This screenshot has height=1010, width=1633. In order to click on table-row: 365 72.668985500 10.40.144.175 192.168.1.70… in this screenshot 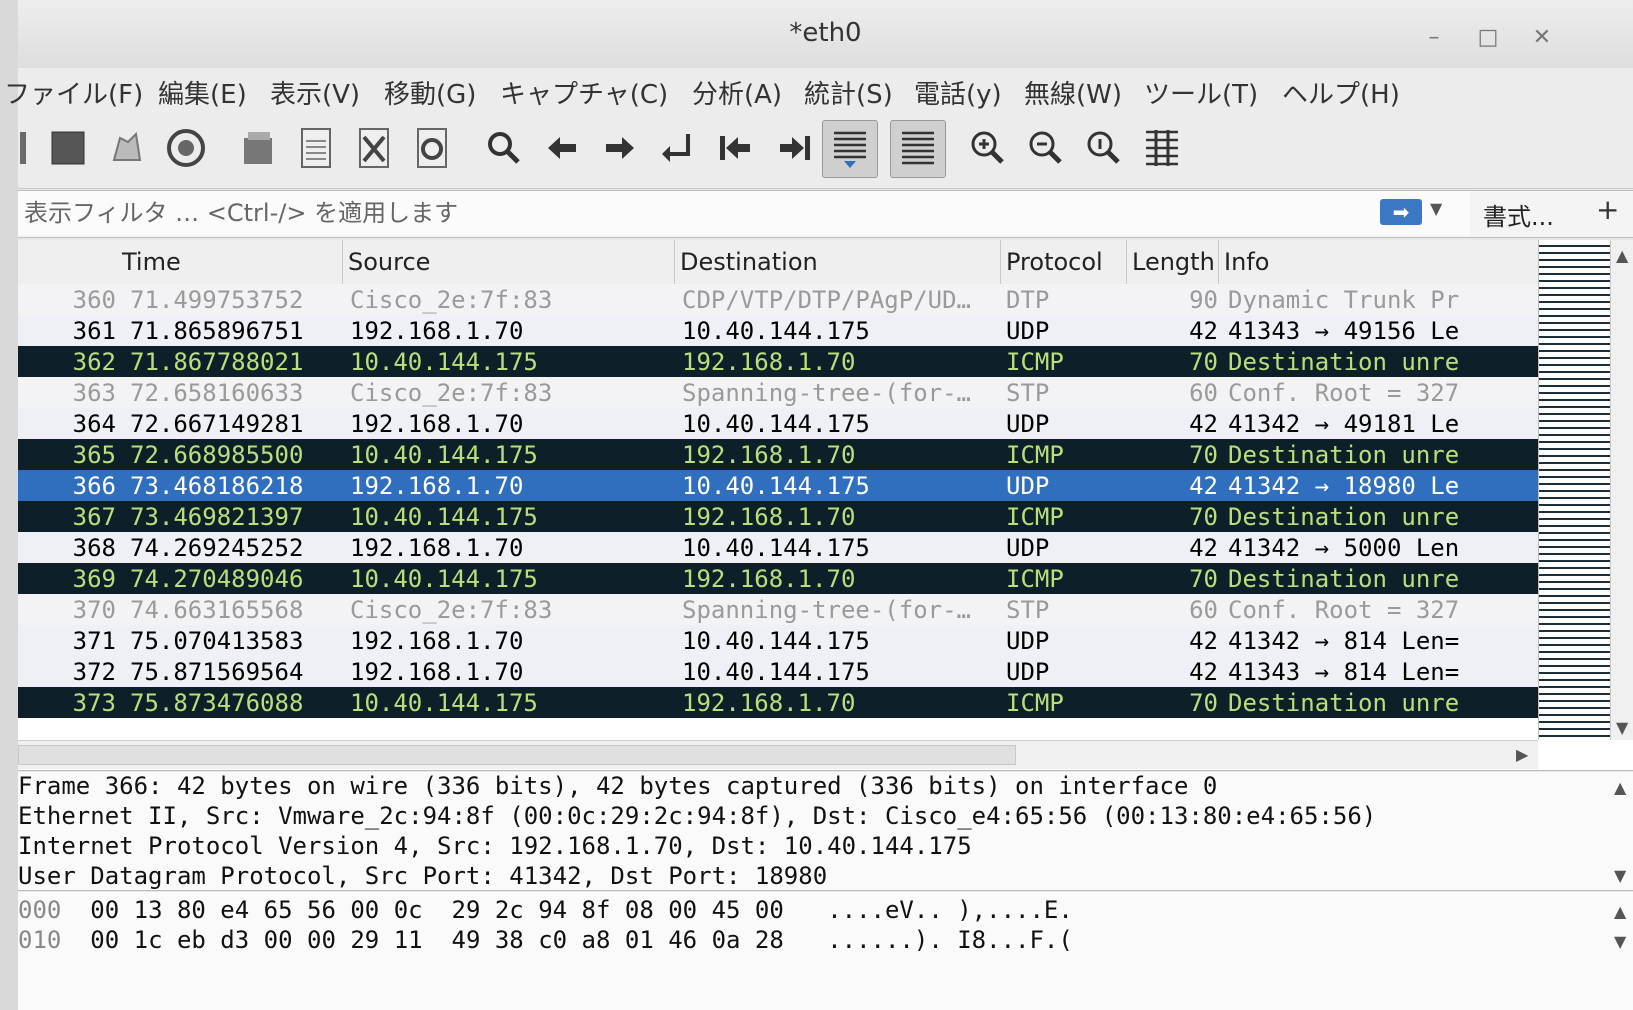, I will do `click(778, 454)`.